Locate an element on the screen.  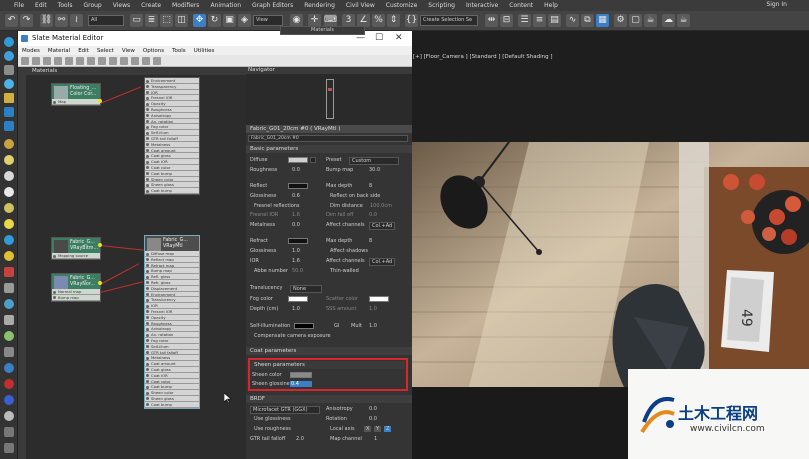
particle-icon is located at coordinates (9, 304).